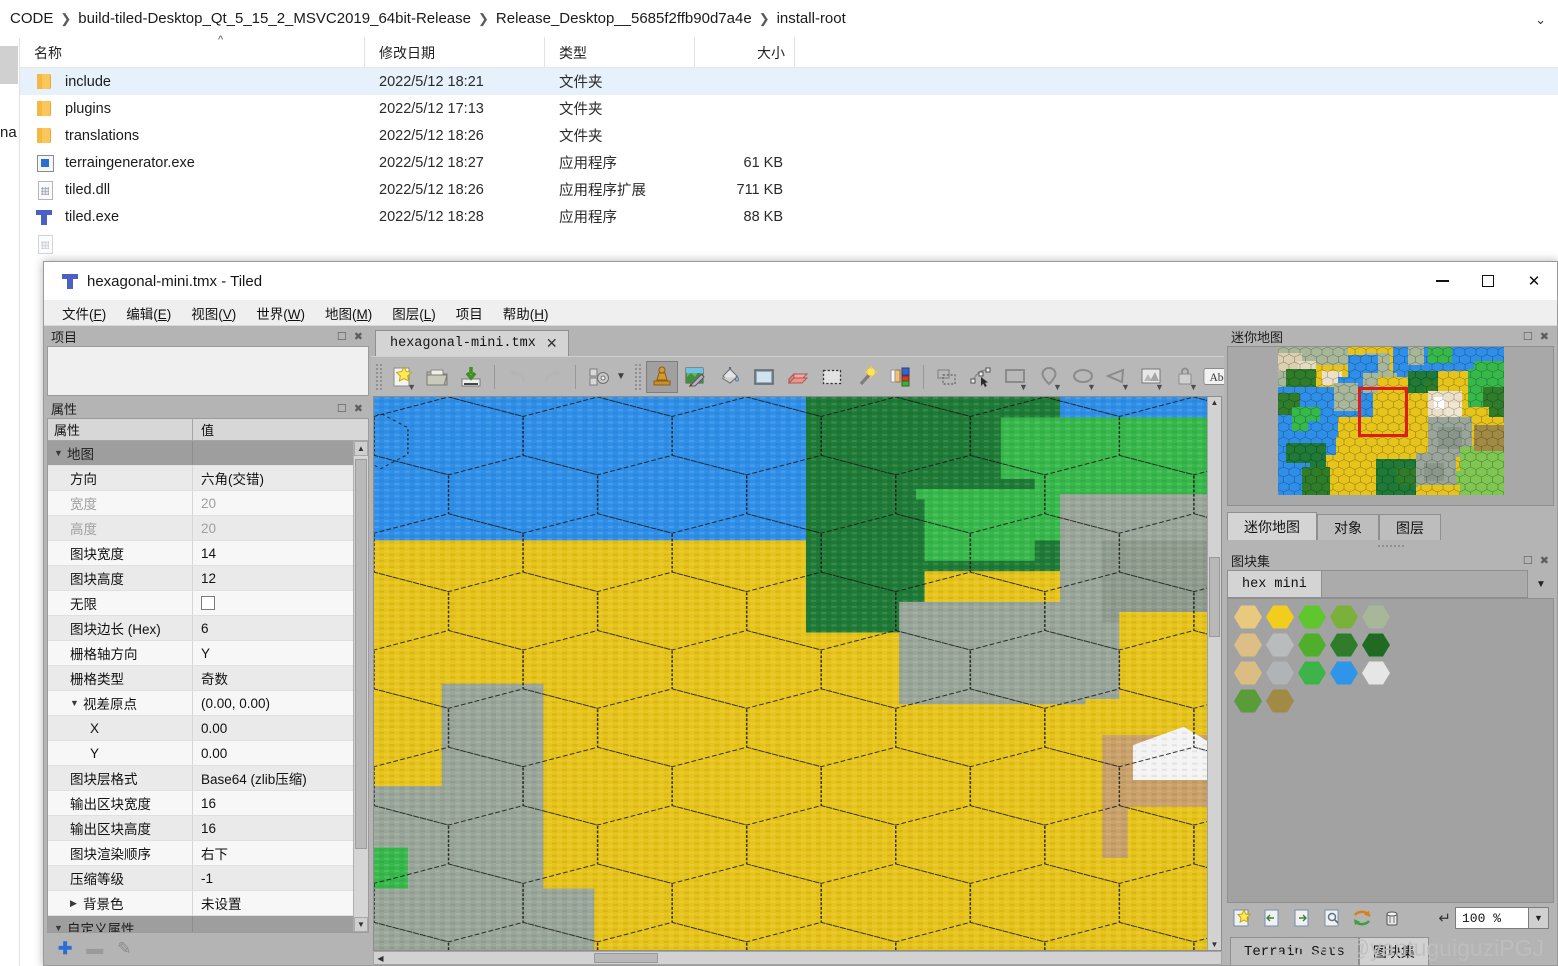  Describe the element at coordinates (273, 678) in the screenshot. I see `property-value: 奇数` at that location.